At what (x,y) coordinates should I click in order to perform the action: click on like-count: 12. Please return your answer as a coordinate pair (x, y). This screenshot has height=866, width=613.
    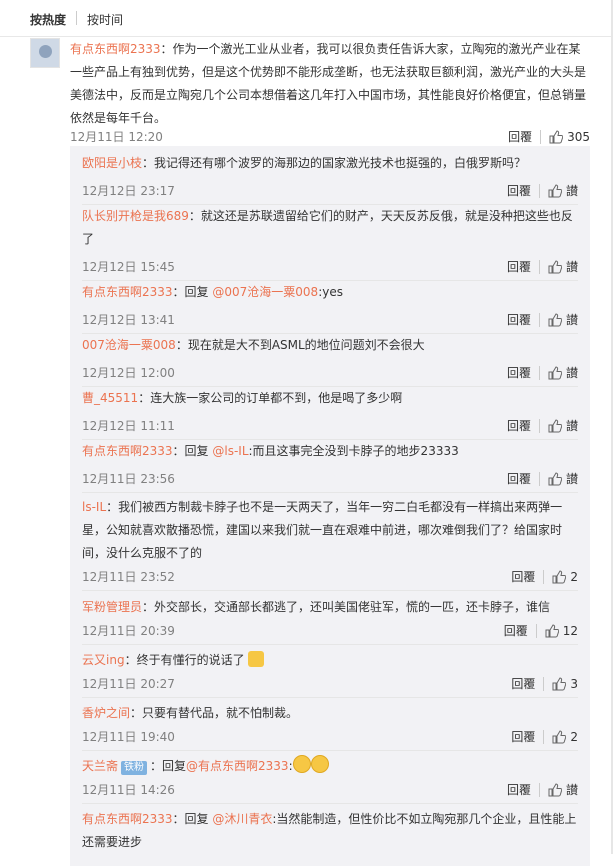
    Looking at the image, I should click on (570, 630).